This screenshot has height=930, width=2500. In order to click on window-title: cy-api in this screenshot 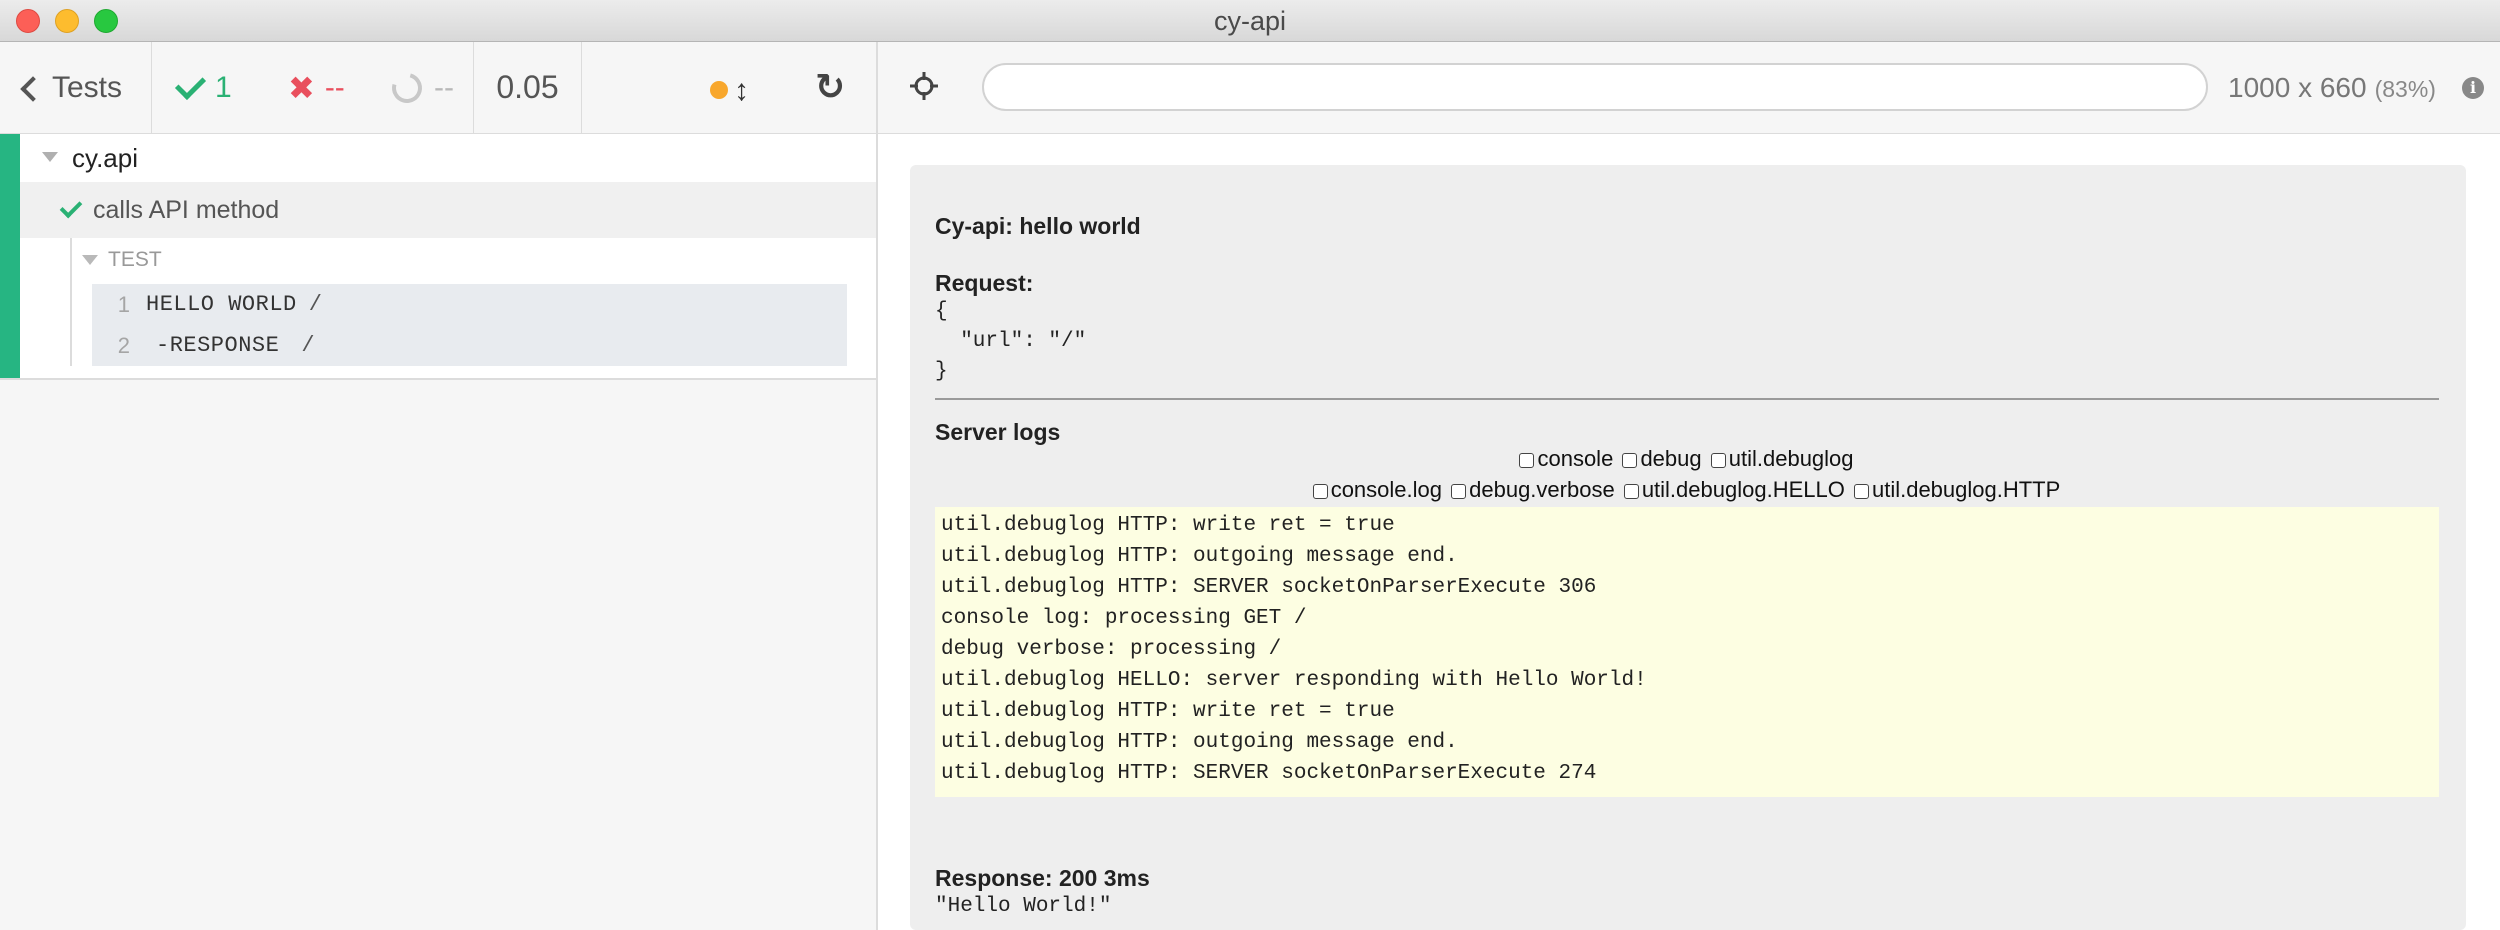, I will do `click(1250, 21)`.